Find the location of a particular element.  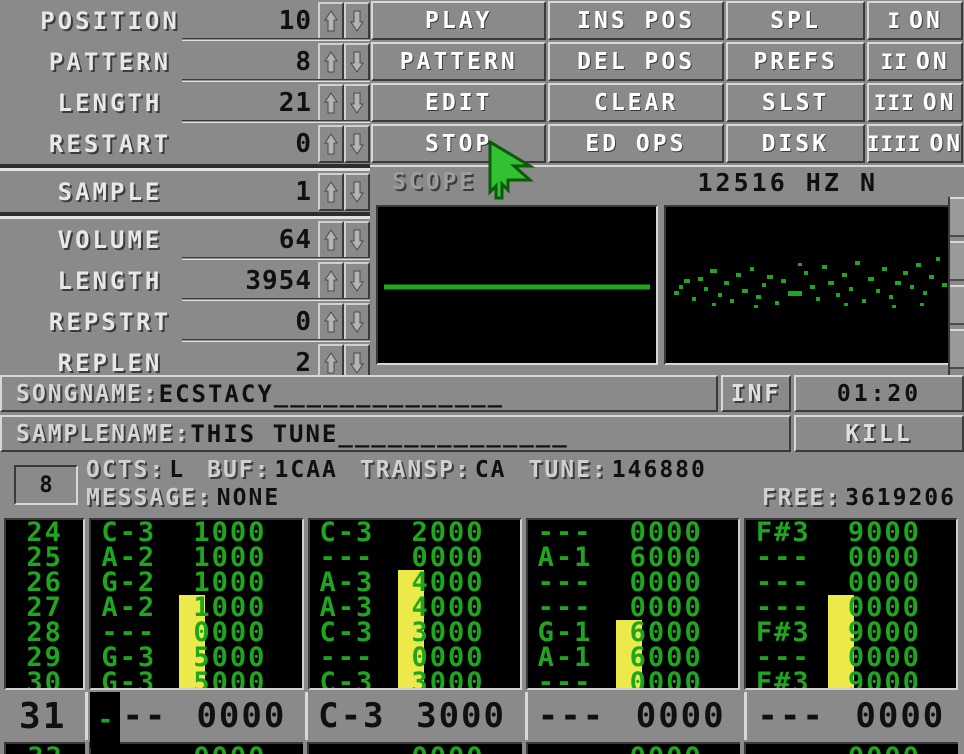

inf-button: INF is located at coordinates (756, 393).